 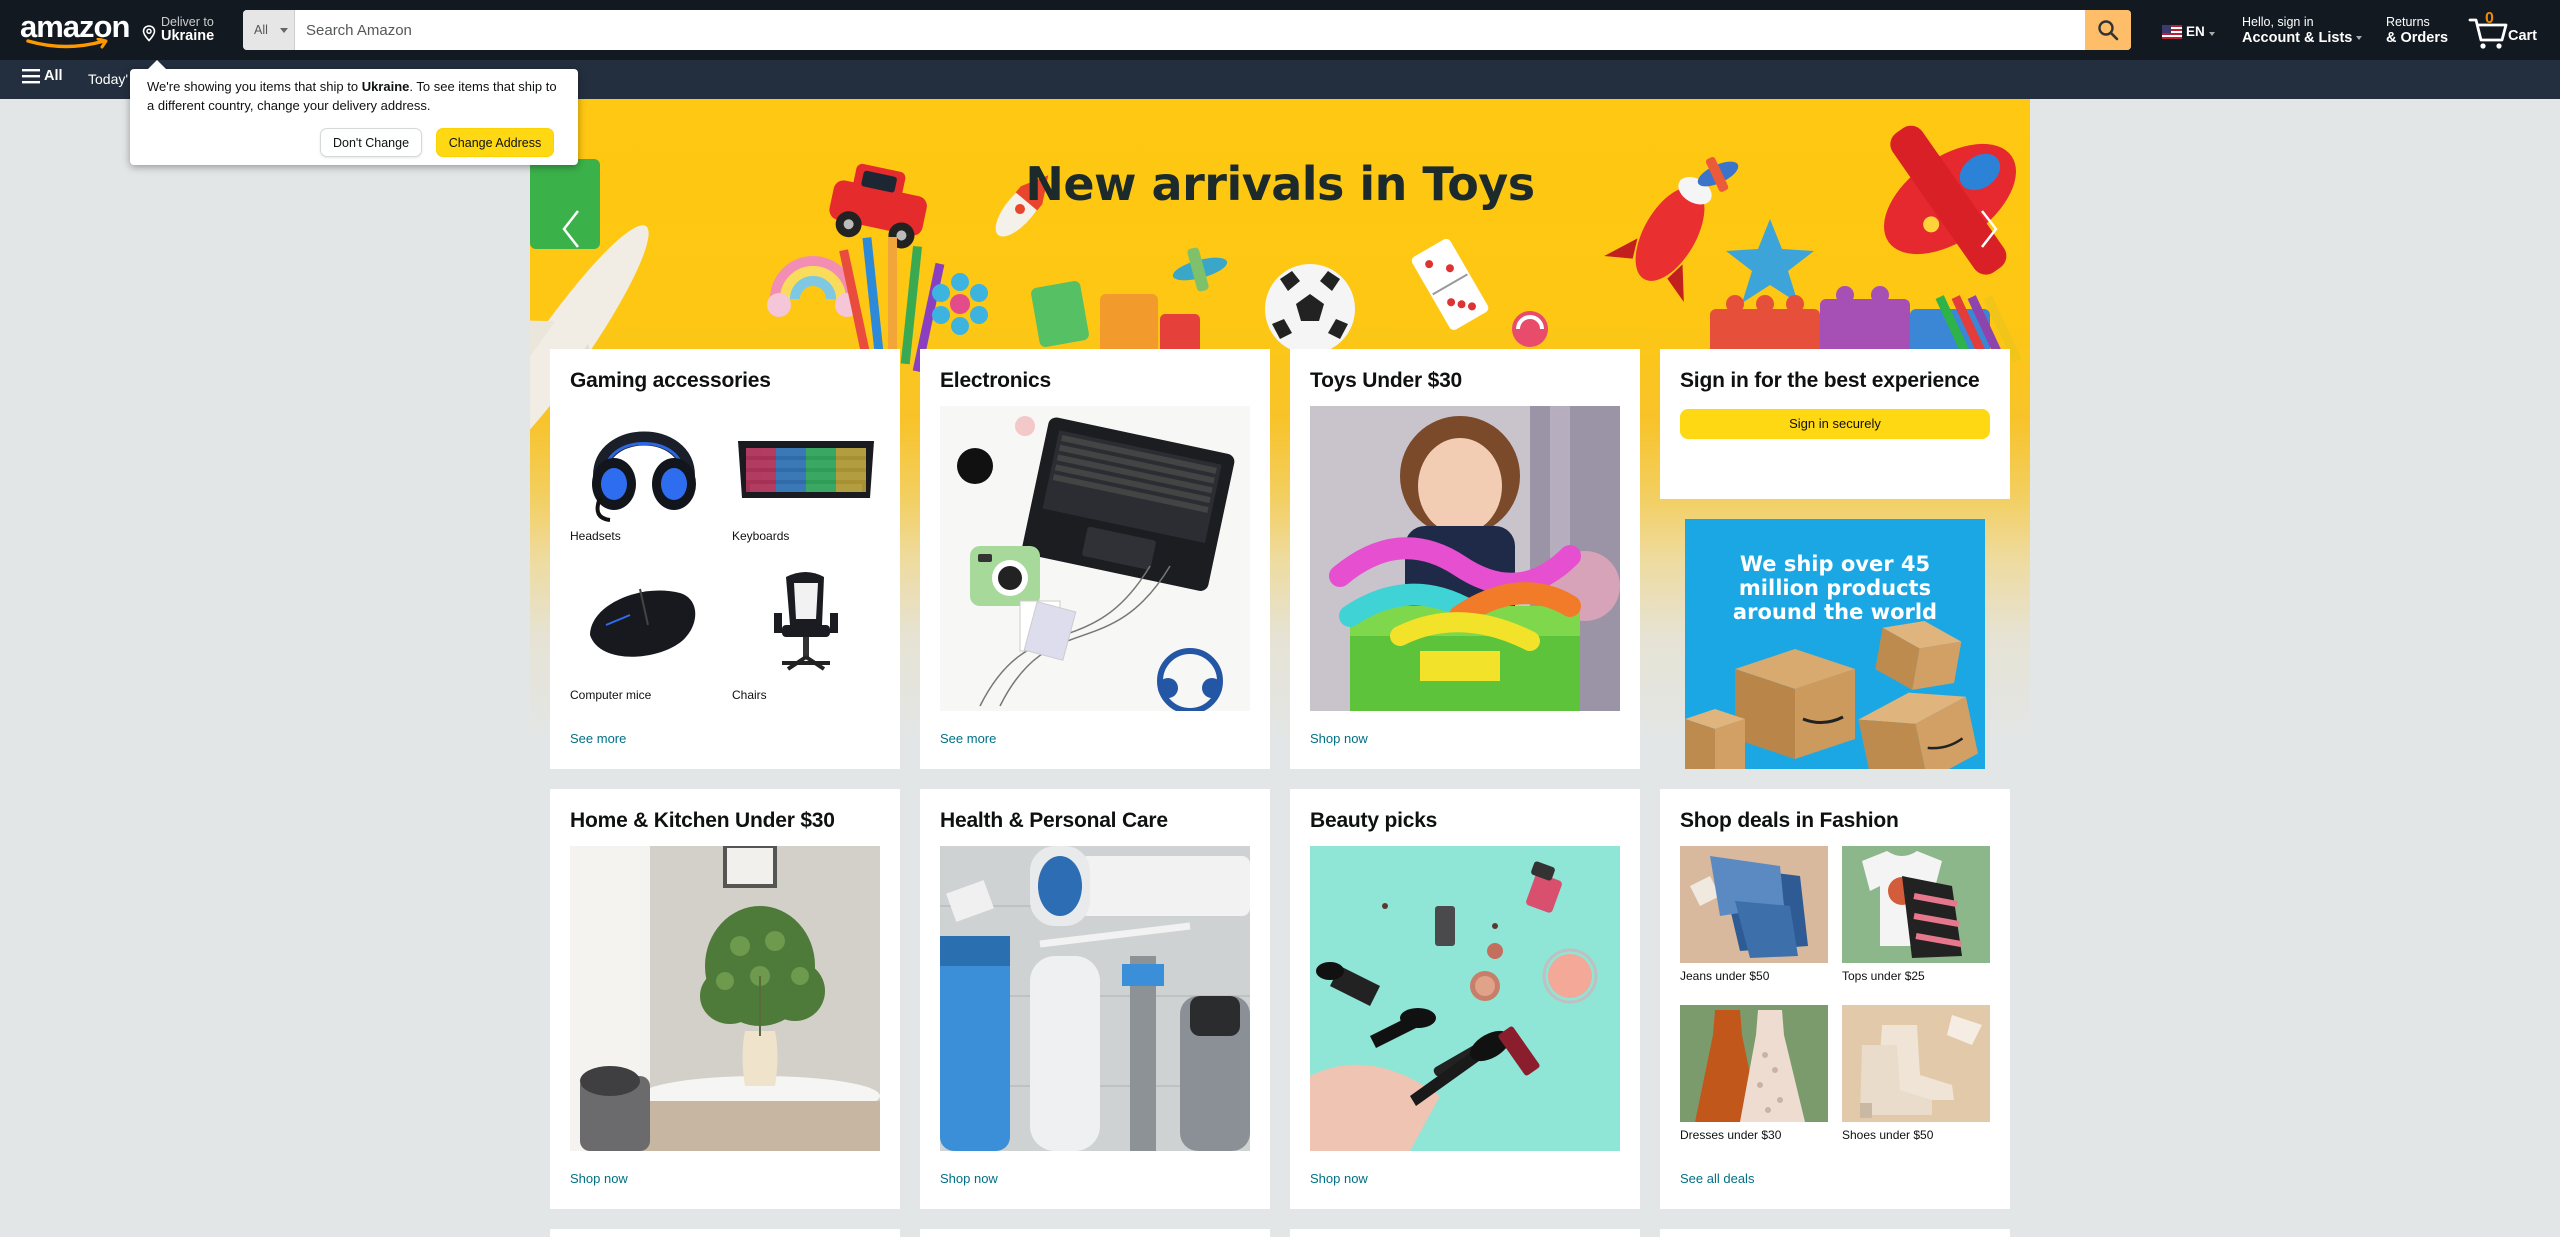 I want to click on quad-label: Jeans under $50, so click(x=1725, y=976).